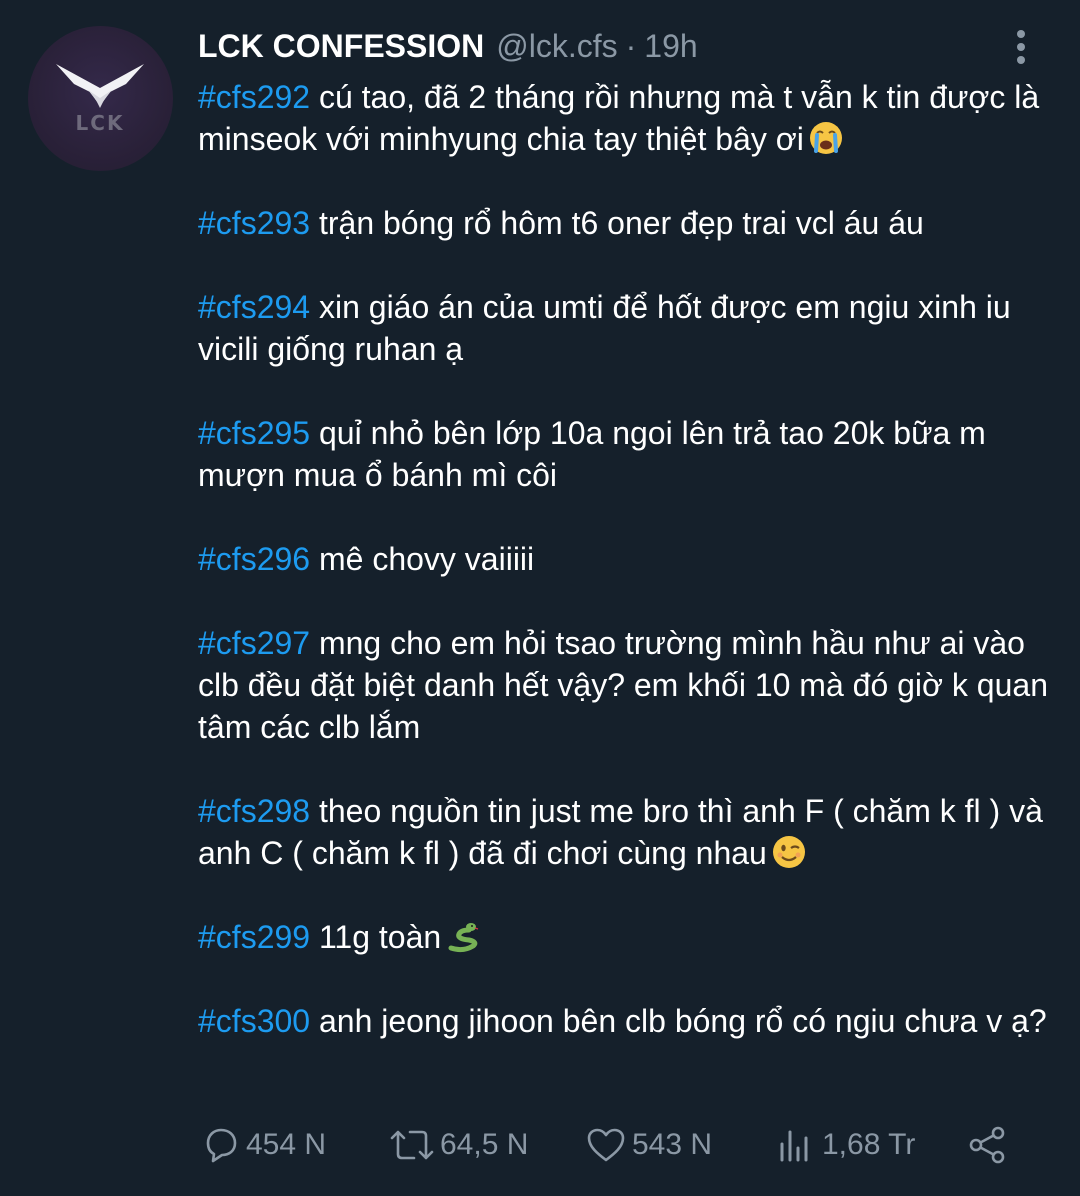 Image resolution: width=1080 pixels, height=1196 pixels. I want to click on author-handle: @lck.cfs, so click(556, 46).